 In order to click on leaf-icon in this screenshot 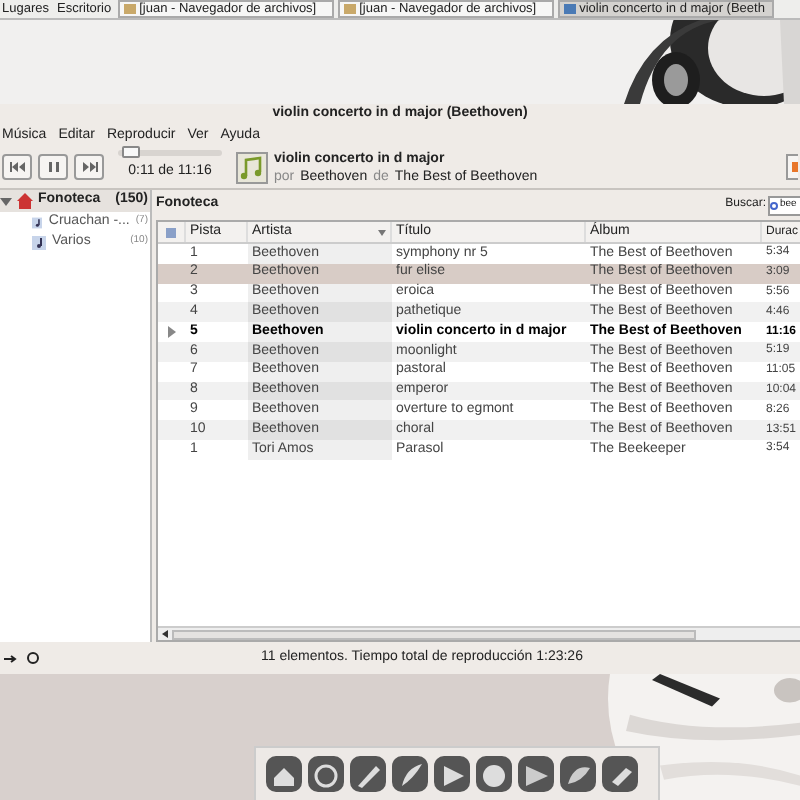, I will do `click(578, 774)`.